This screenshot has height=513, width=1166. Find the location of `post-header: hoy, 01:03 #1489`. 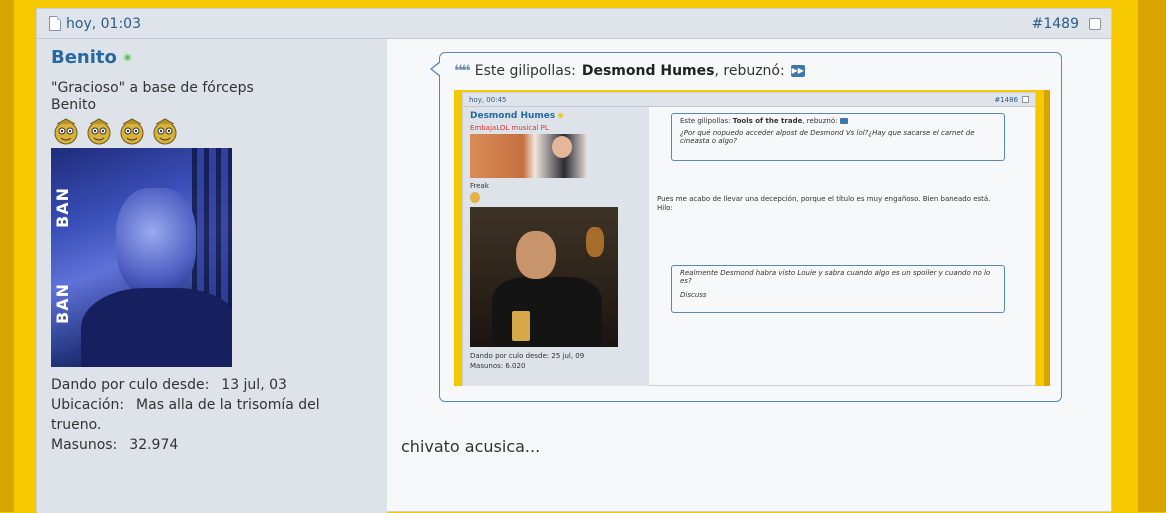

post-header: hoy, 01:03 #1489 is located at coordinates (574, 24).